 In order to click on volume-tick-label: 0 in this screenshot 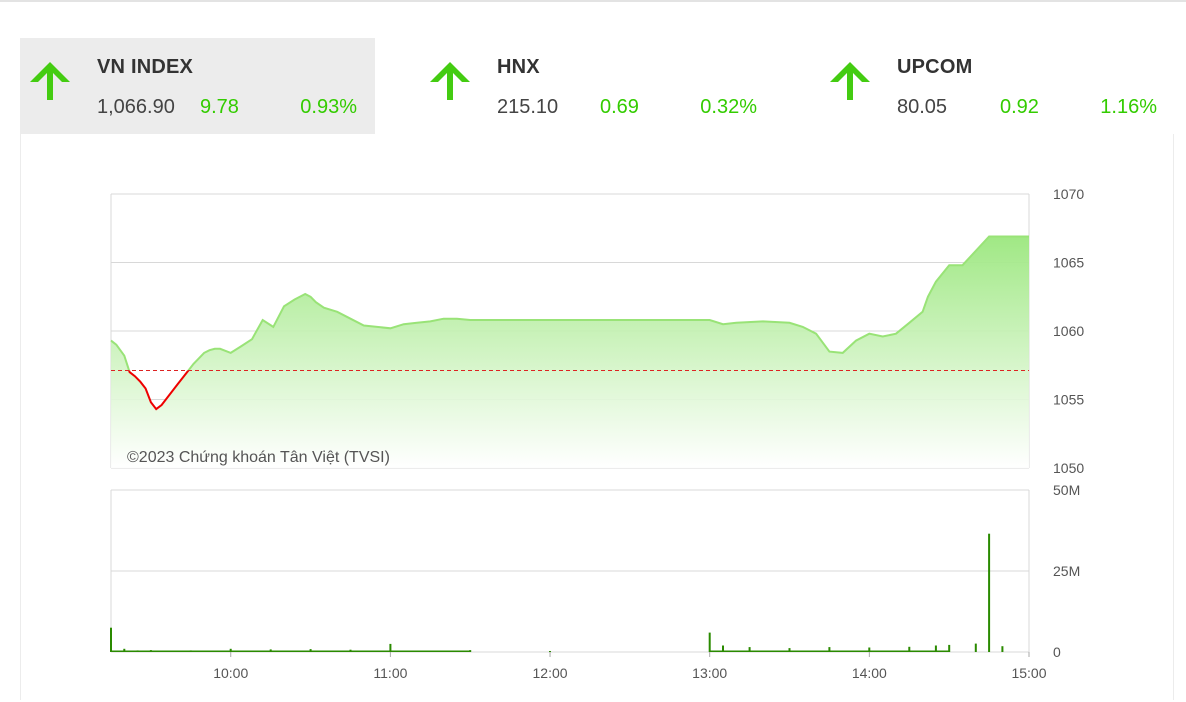, I will do `click(1057, 652)`.